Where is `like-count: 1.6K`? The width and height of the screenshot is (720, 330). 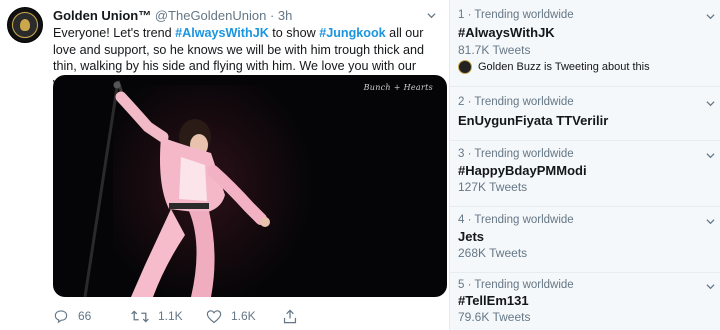 like-count: 1.6K is located at coordinates (243, 316).